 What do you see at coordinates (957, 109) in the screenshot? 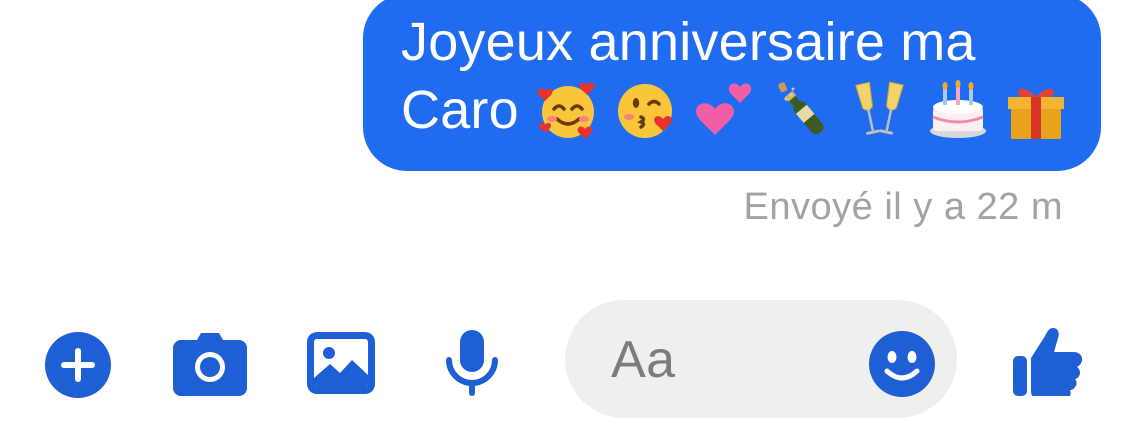
I see `birthday-cake-icon` at bounding box center [957, 109].